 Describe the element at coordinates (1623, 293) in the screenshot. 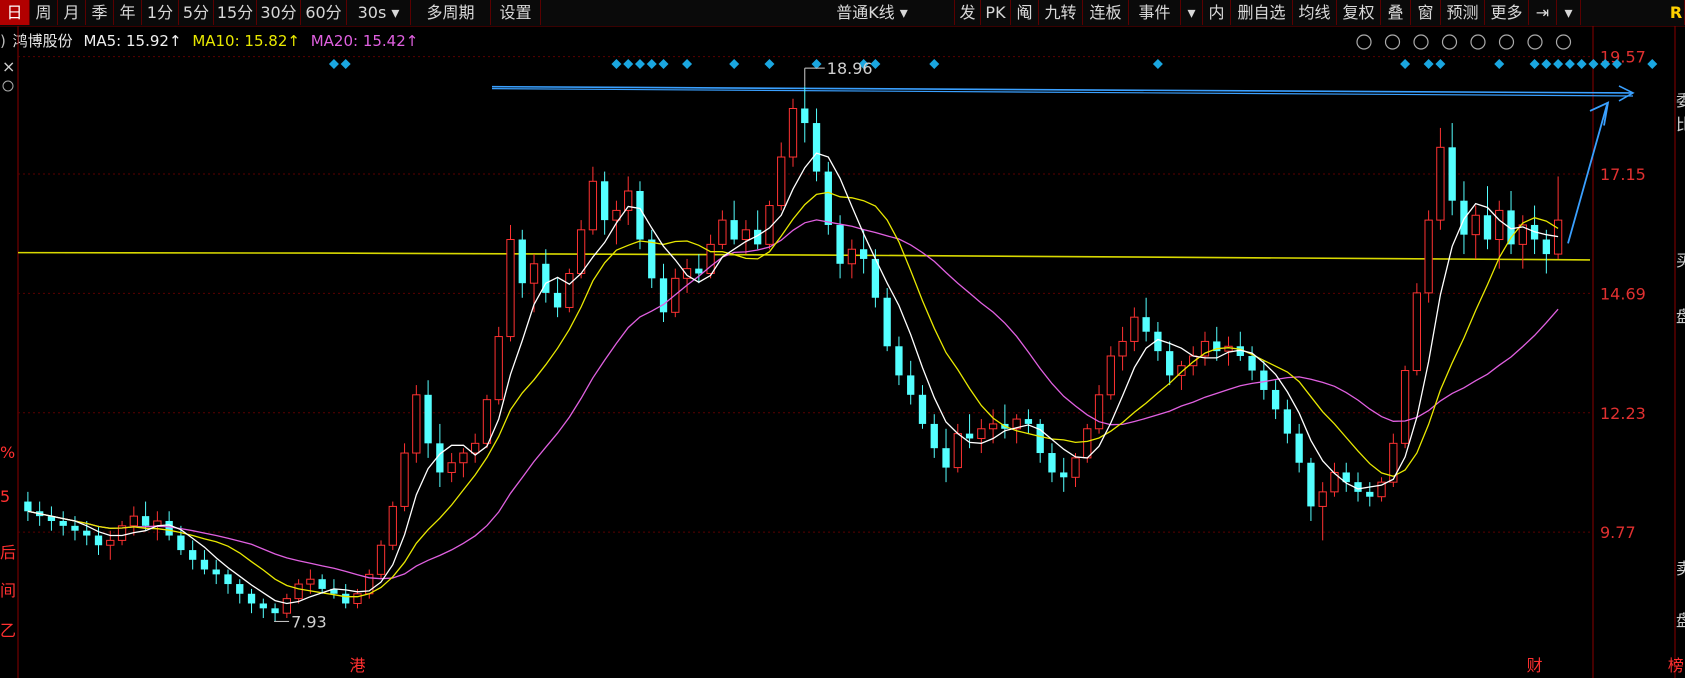

I see `price-label-2: 14.69` at that location.